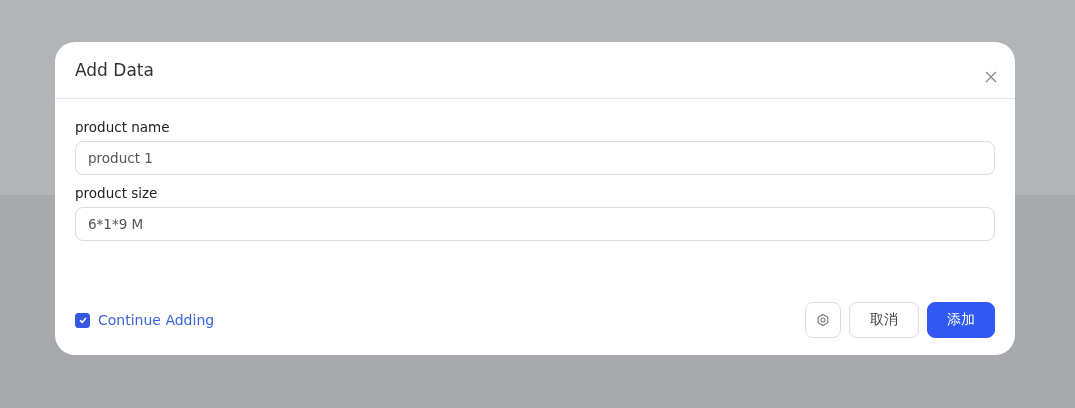 The image size is (1075, 408). I want to click on cancel-button: 取消, so click(884, 320).